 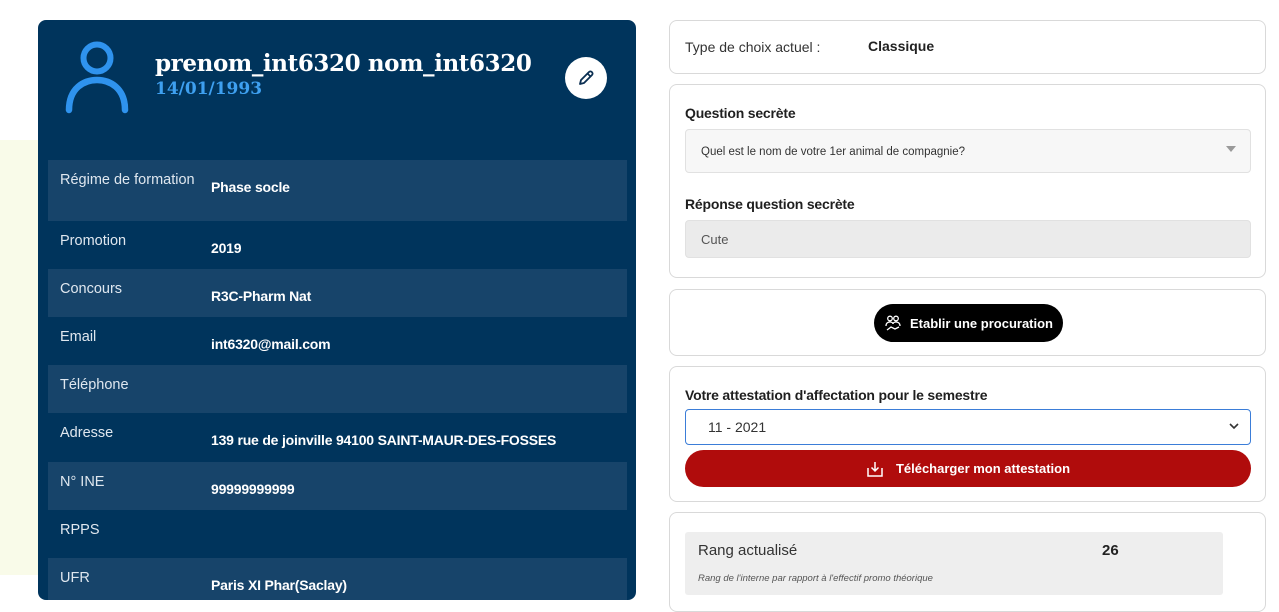 I want to click on info-label: Email, so click(x=78, y=337).